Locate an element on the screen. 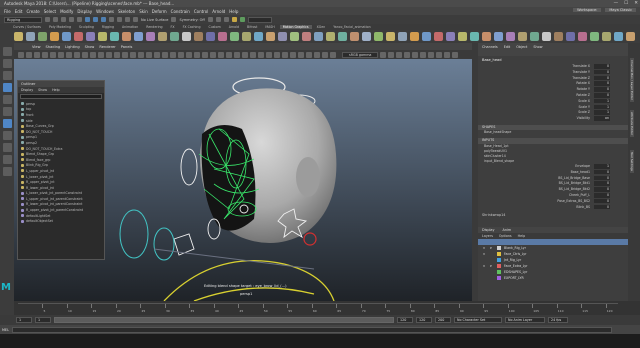 The image size is (640, 348). arnold-render-view-icon is located at coordinates (242, 19).